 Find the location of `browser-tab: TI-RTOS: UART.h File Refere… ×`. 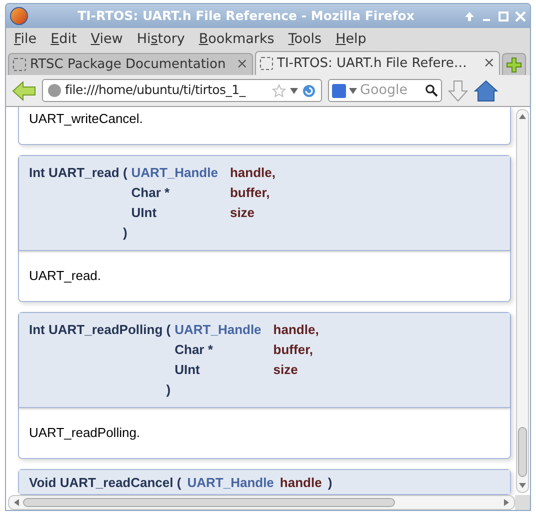

browser-tab: TI-RTOS: UART.h File Refere… × is located at coordinates (377, 63).